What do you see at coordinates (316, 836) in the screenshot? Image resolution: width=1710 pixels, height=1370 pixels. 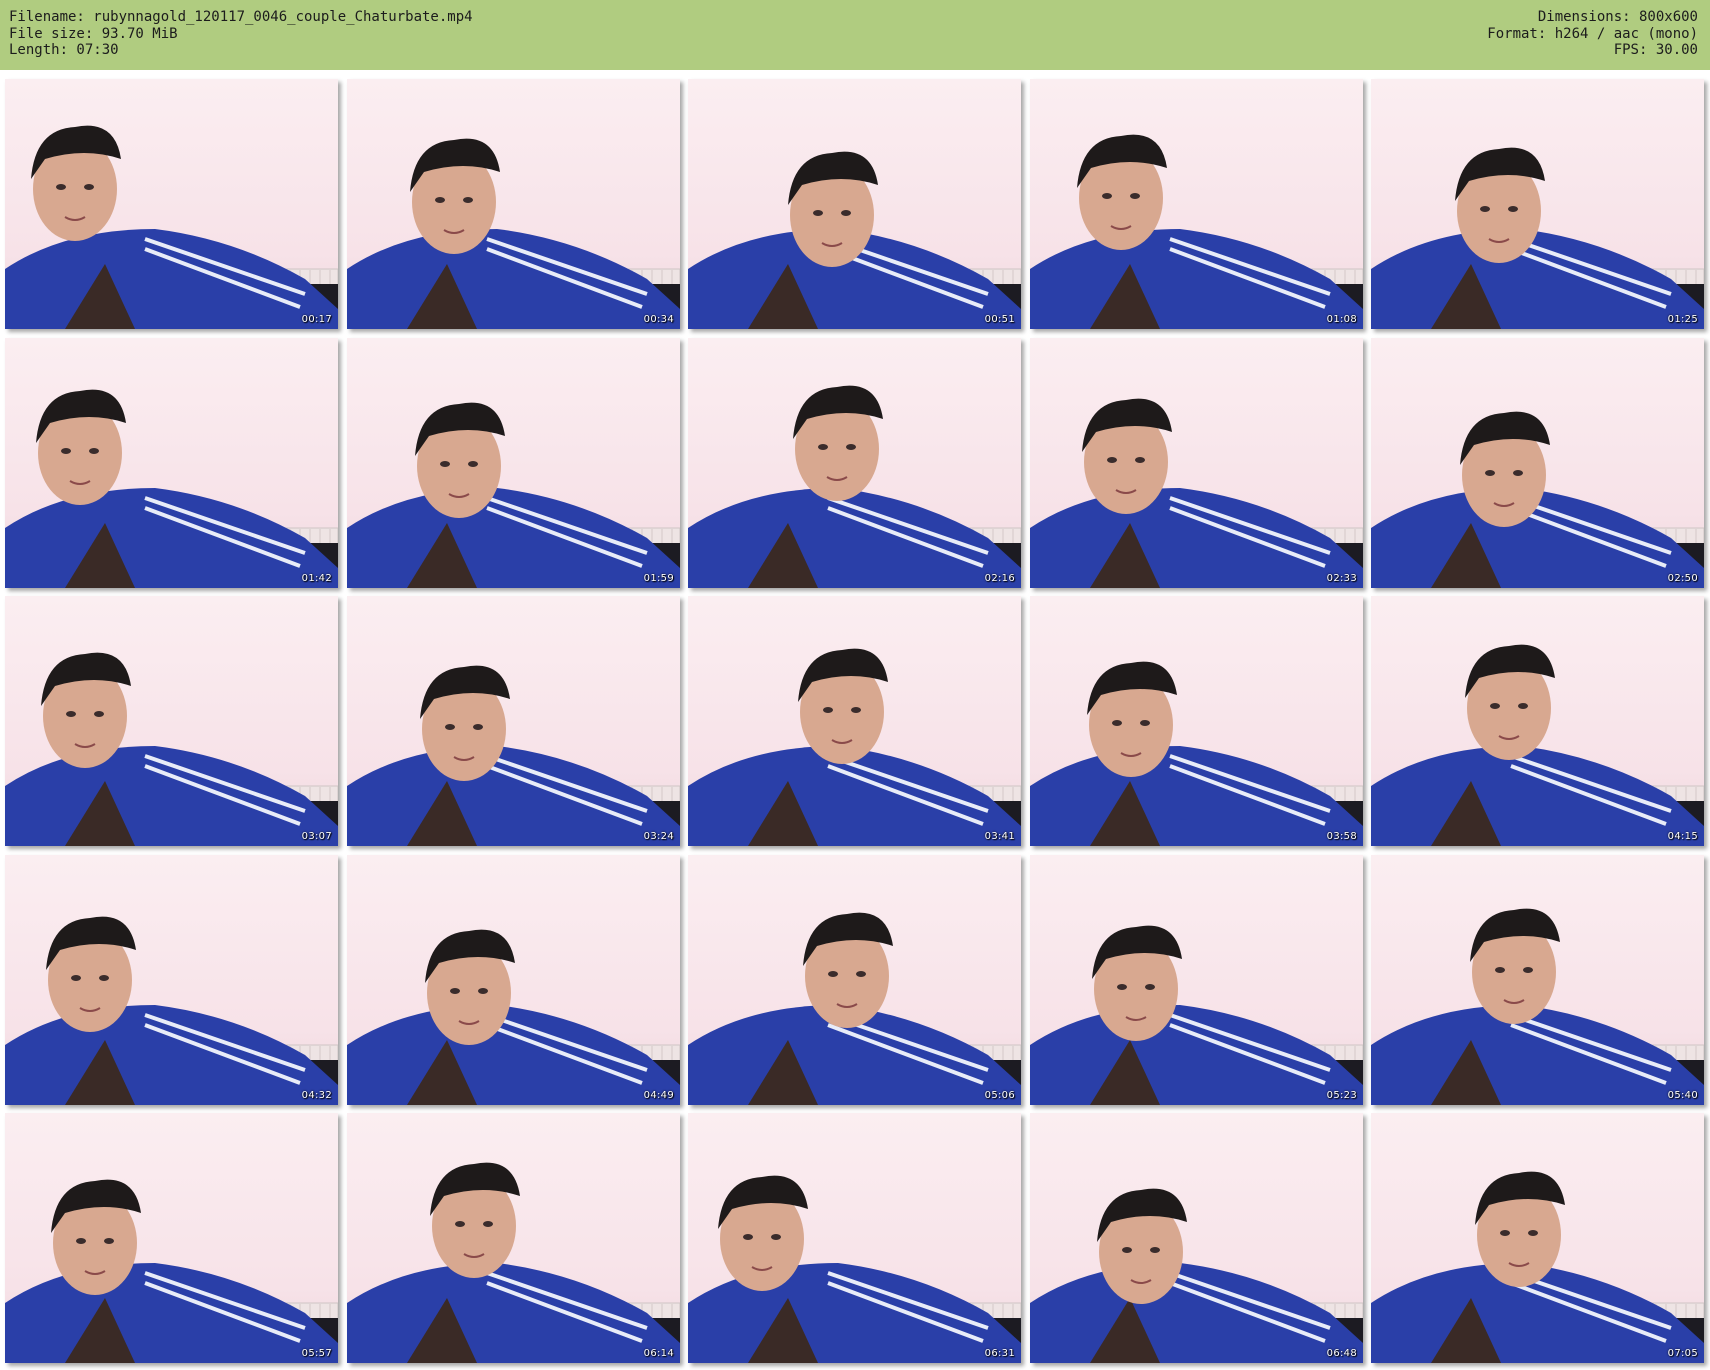 I see `thumbnail-timestamp: 03:07` at bounding box center [316, 836].